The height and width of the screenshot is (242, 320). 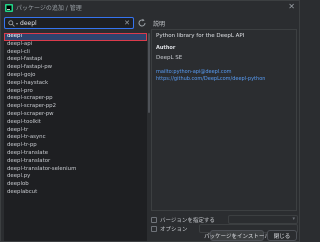 I want to click on clear-search-icon: ✕, so click(x=127, y=23).